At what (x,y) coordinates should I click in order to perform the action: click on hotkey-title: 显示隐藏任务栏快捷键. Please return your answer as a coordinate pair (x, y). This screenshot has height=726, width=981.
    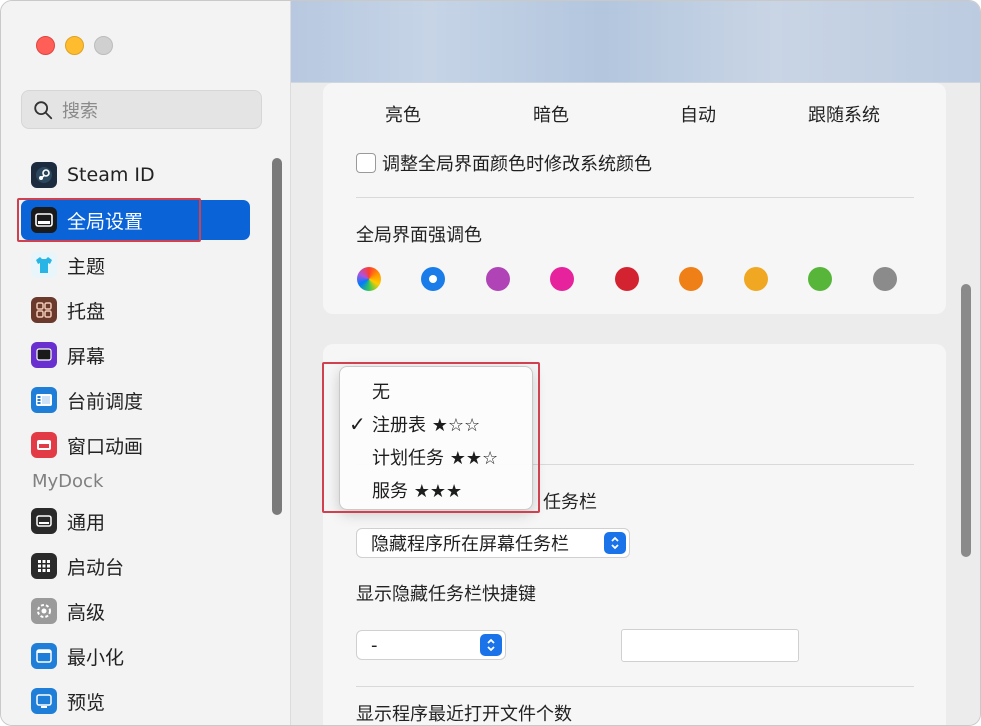
    Looking at the image, I should click on (446, 594).